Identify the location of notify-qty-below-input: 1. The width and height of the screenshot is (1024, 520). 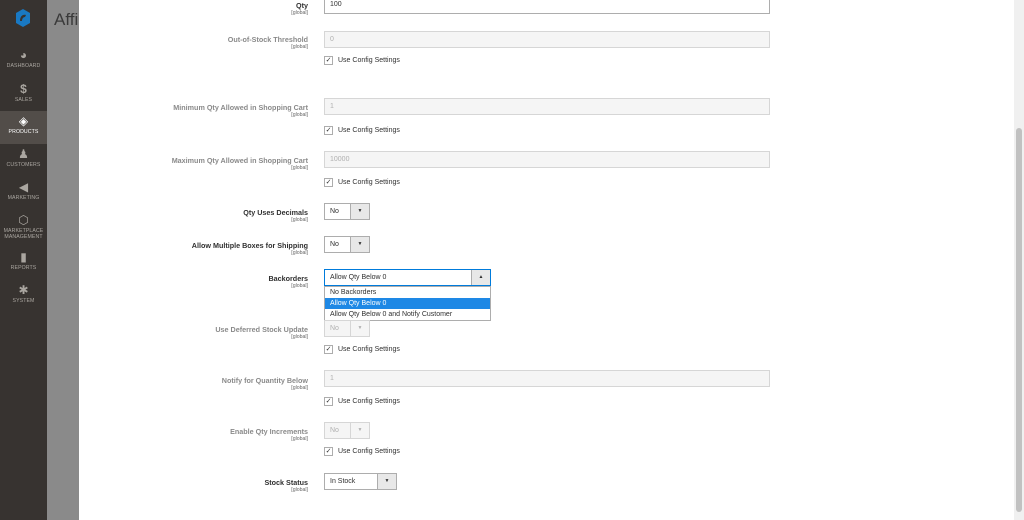
(547, 378).